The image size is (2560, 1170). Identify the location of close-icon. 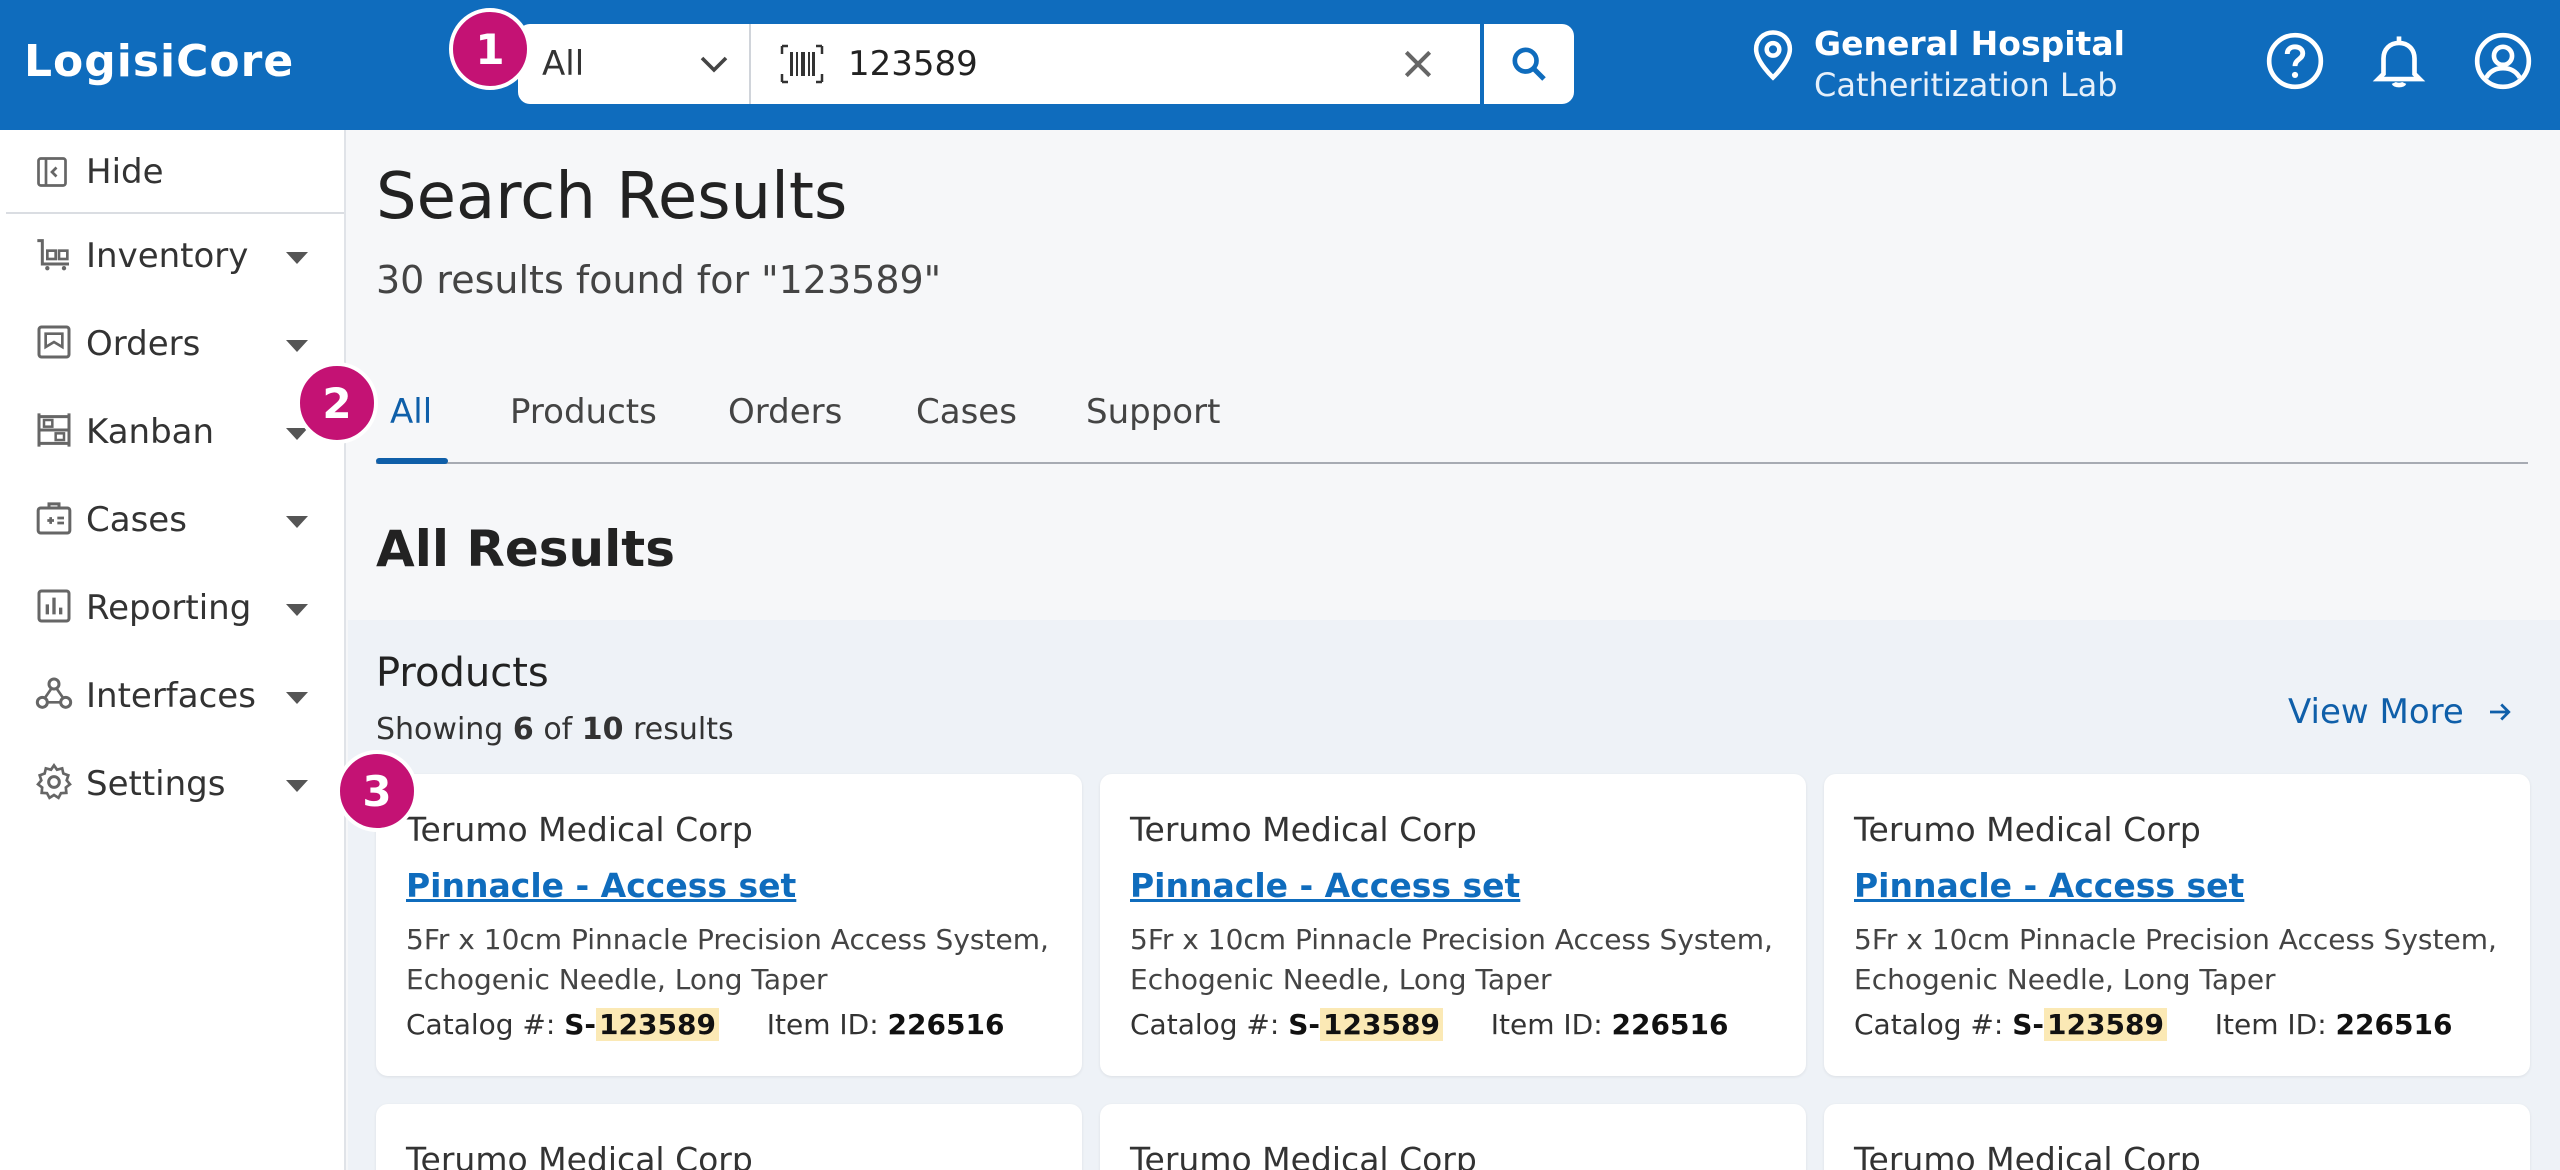
(1418, 64).